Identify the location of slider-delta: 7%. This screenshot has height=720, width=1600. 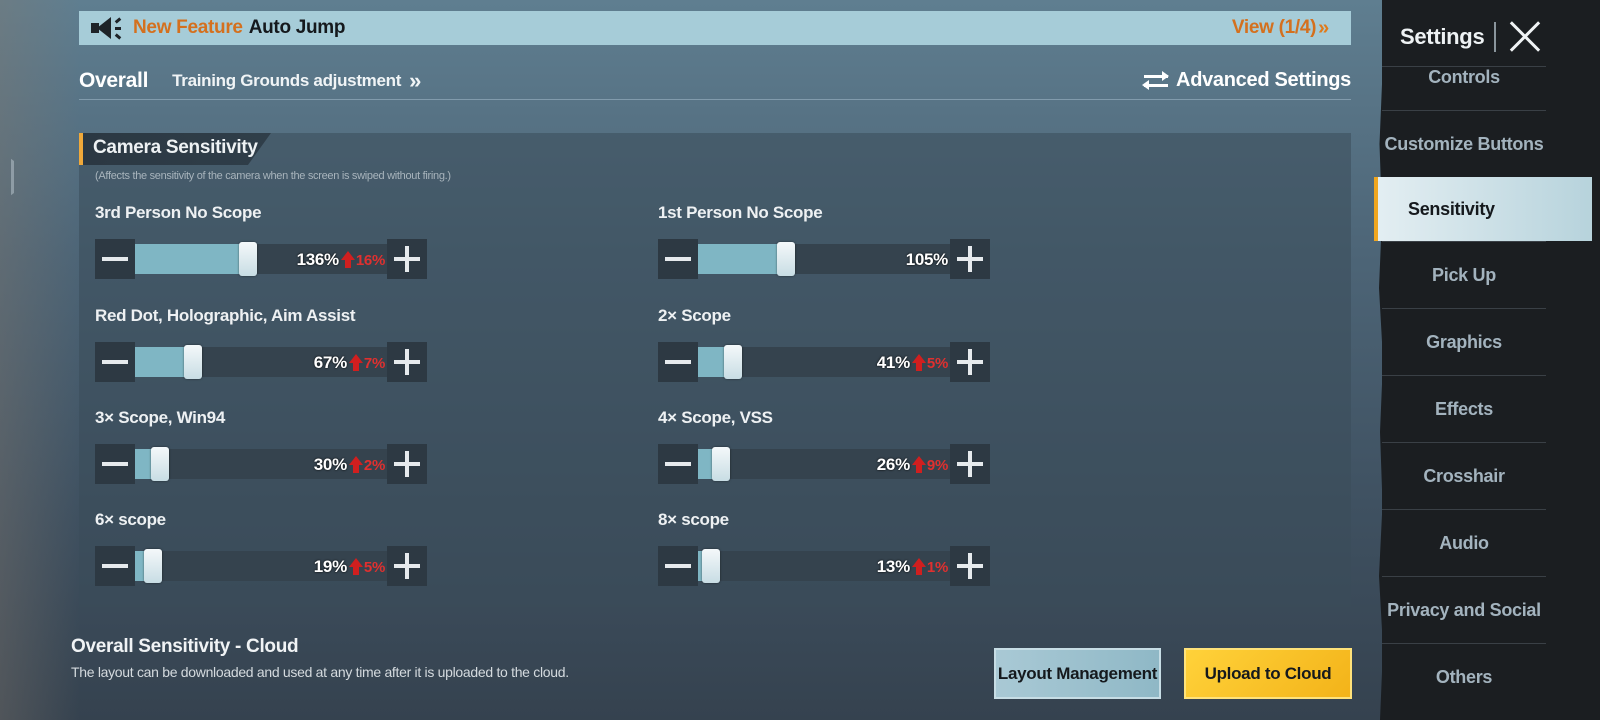
(374, 363).